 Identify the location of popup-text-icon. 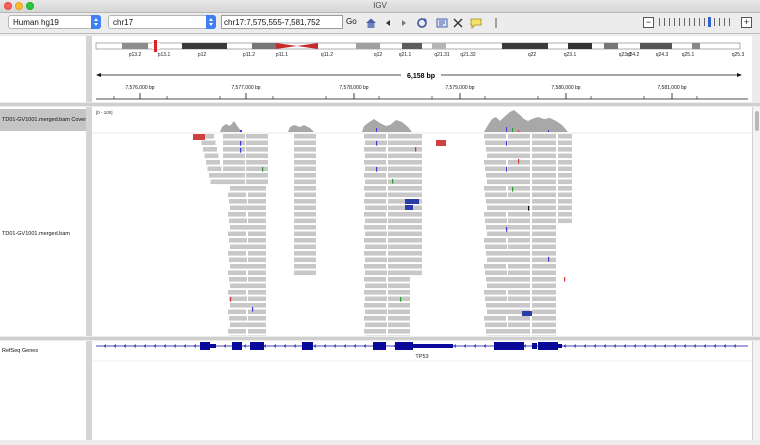
(476, 23).